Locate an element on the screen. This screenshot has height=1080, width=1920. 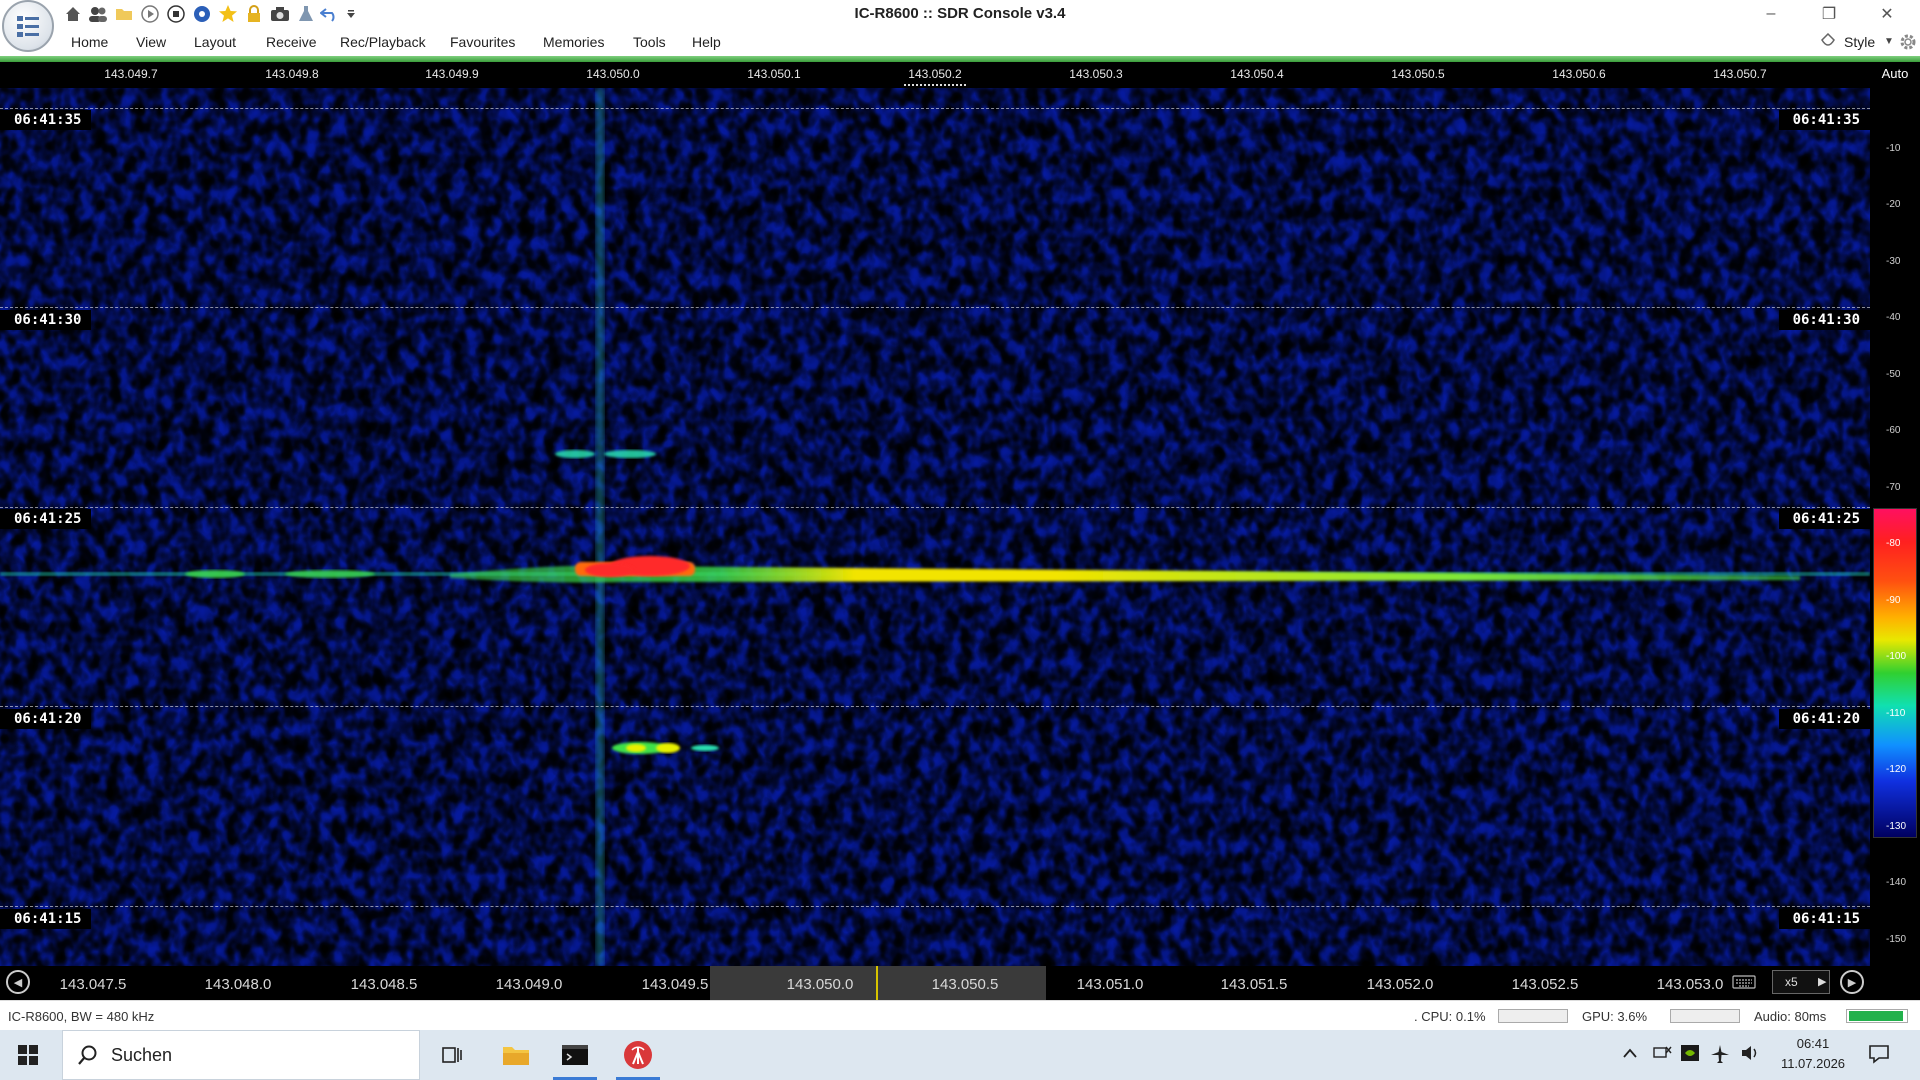
menu-home: Home is located at coordinates (89, 42).